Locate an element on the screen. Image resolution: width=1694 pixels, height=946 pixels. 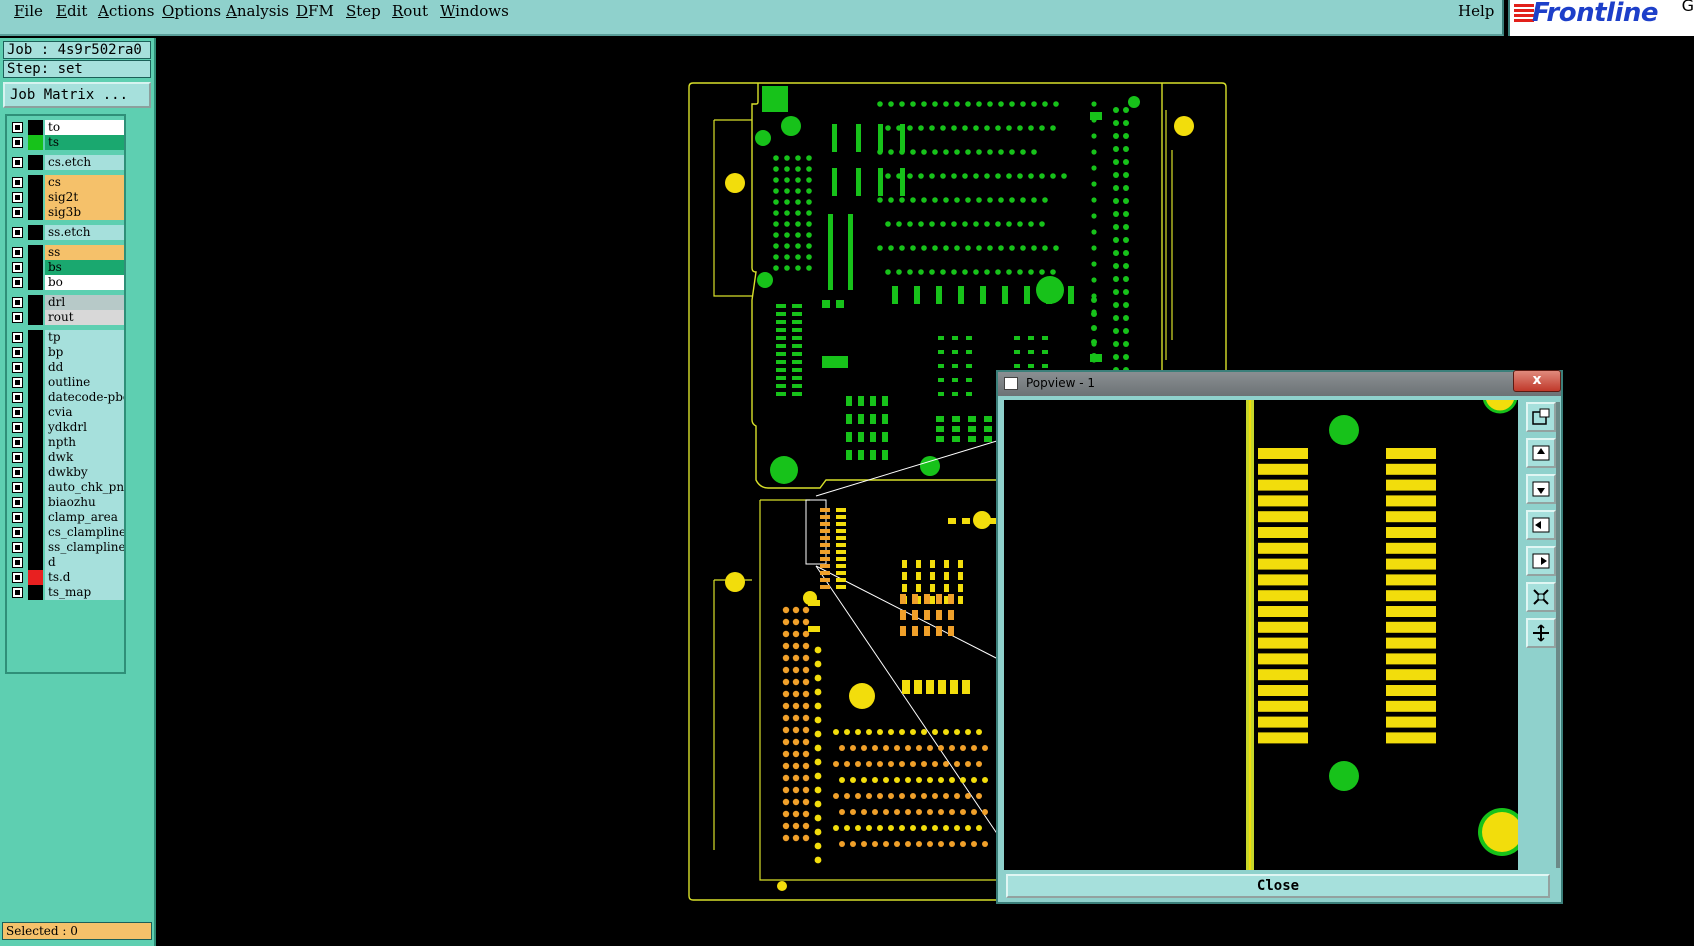
layer-row: auto_chk_pnl is located at coordinates (66, 487).